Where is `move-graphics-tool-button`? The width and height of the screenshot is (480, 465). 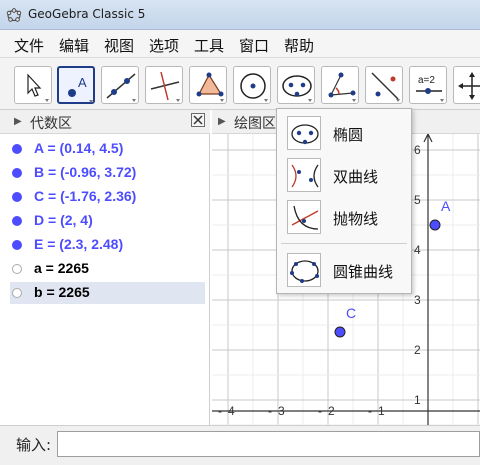
move-graphics-tool-button is located at coordinates (466, 85).